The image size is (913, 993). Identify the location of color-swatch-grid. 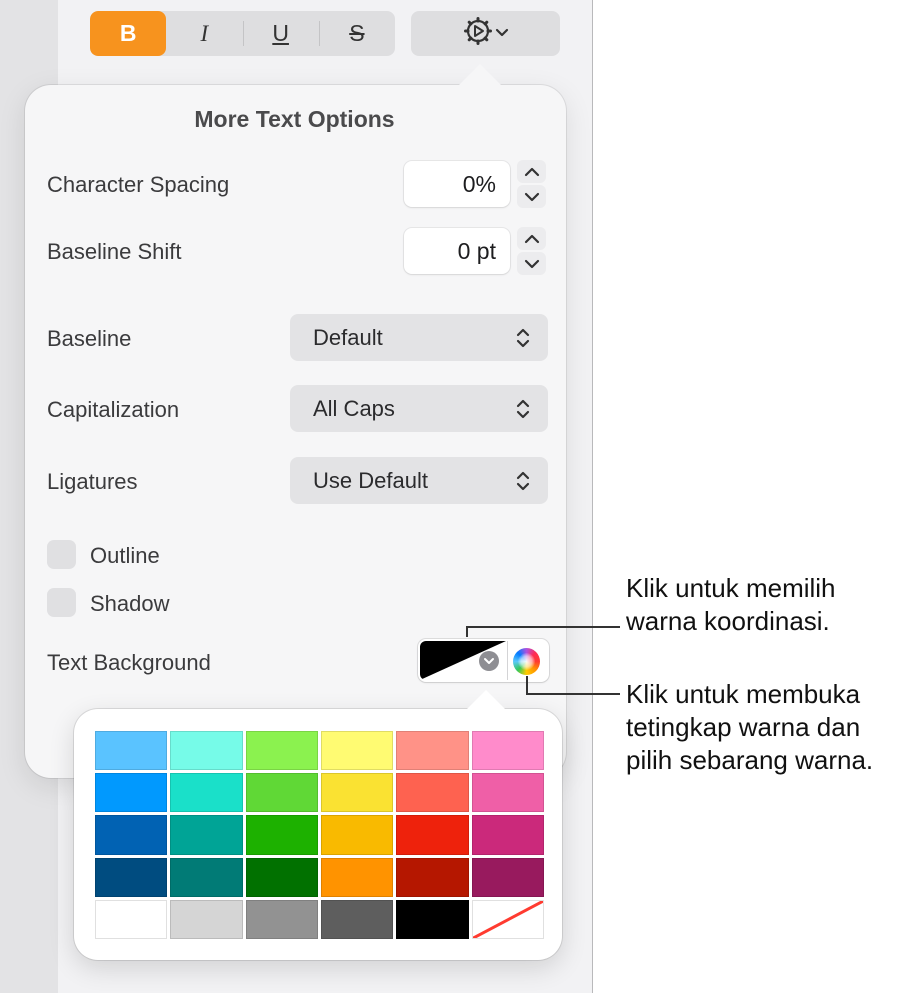
(319, 835).